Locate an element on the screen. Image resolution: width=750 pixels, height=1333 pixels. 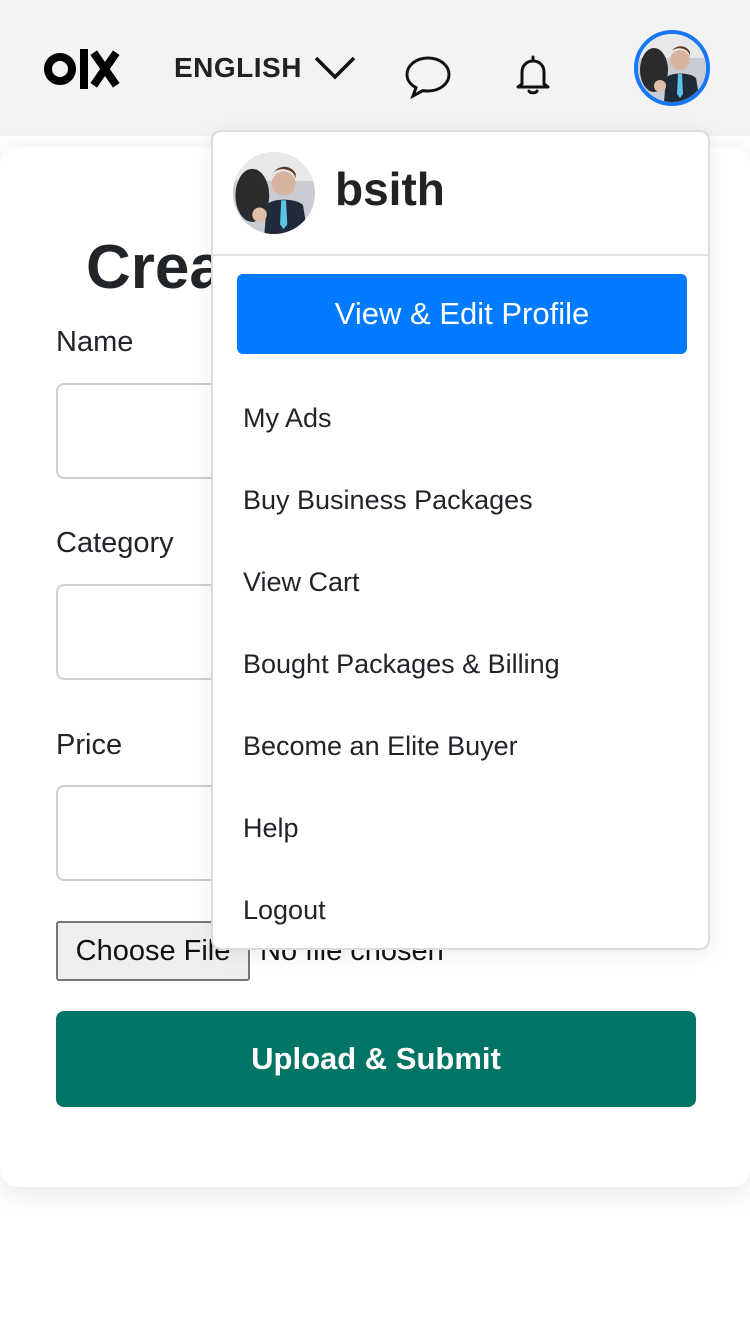
view-edit-profile-button: View & Edit Profile is located at coordinates (462, 314).